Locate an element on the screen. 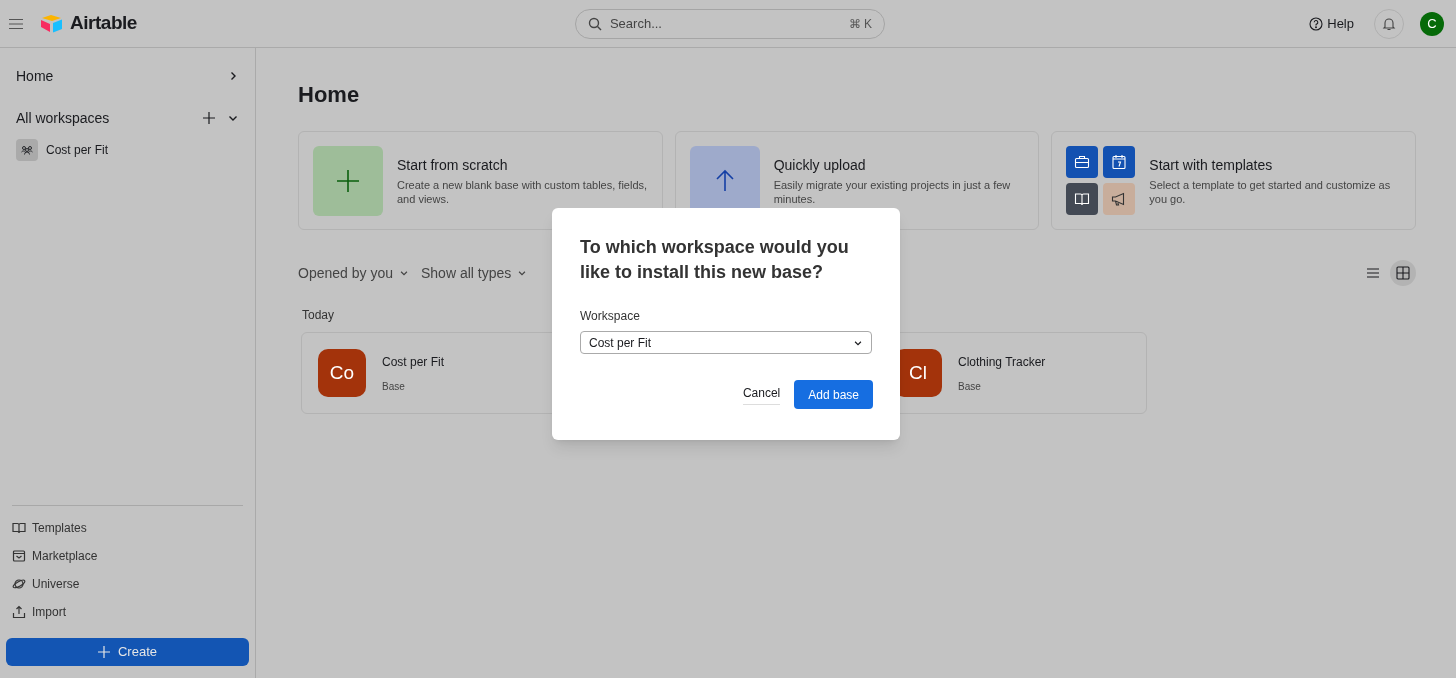  sidebar-link: Templates is located at coordinates (127, 528).